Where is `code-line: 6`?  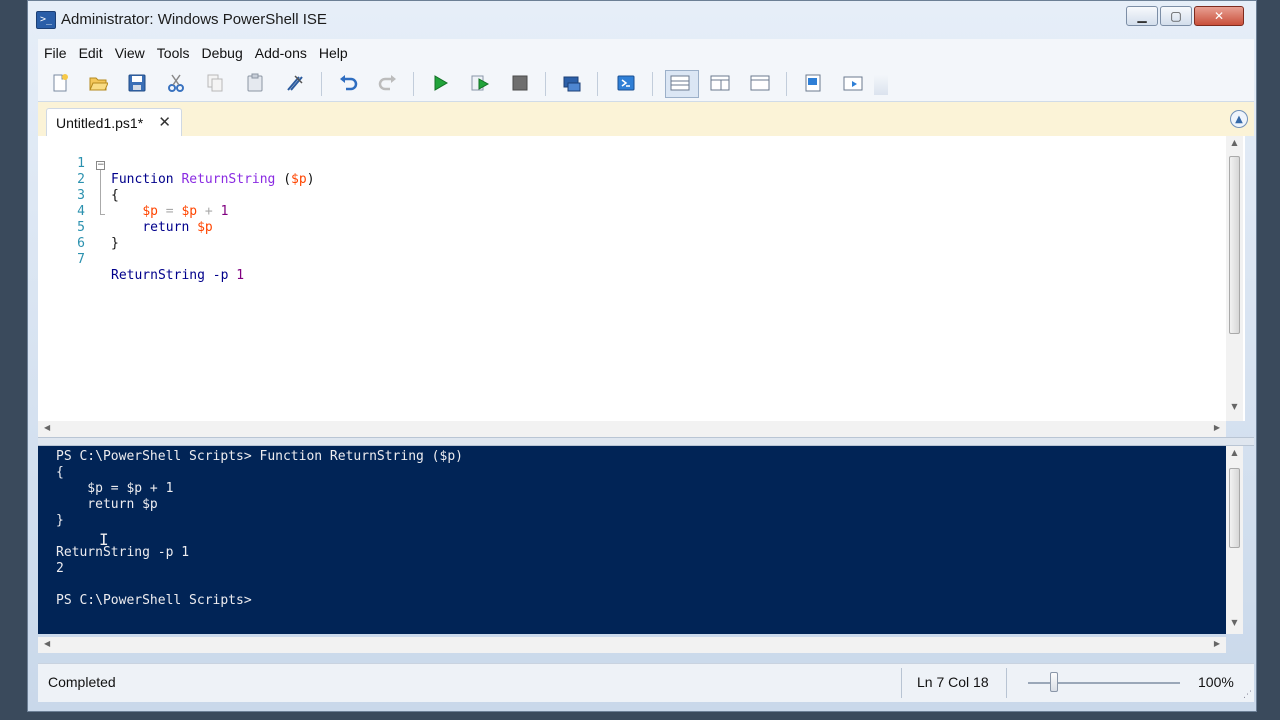
code-line: 6 is located at coordinates (338, 235).